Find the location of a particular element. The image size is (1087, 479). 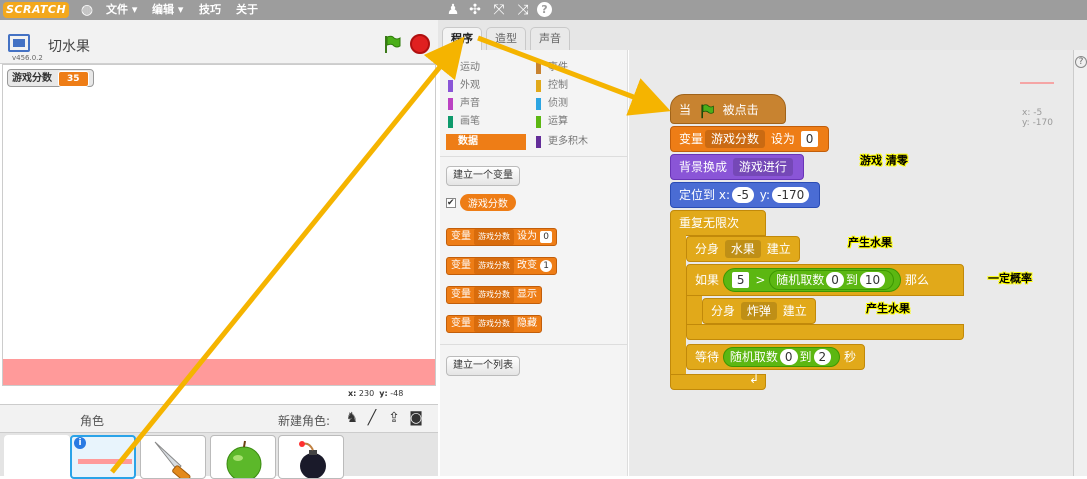

hat-block-when-flag-clicked: 当 被点击 is located at coordinates (728, 109).